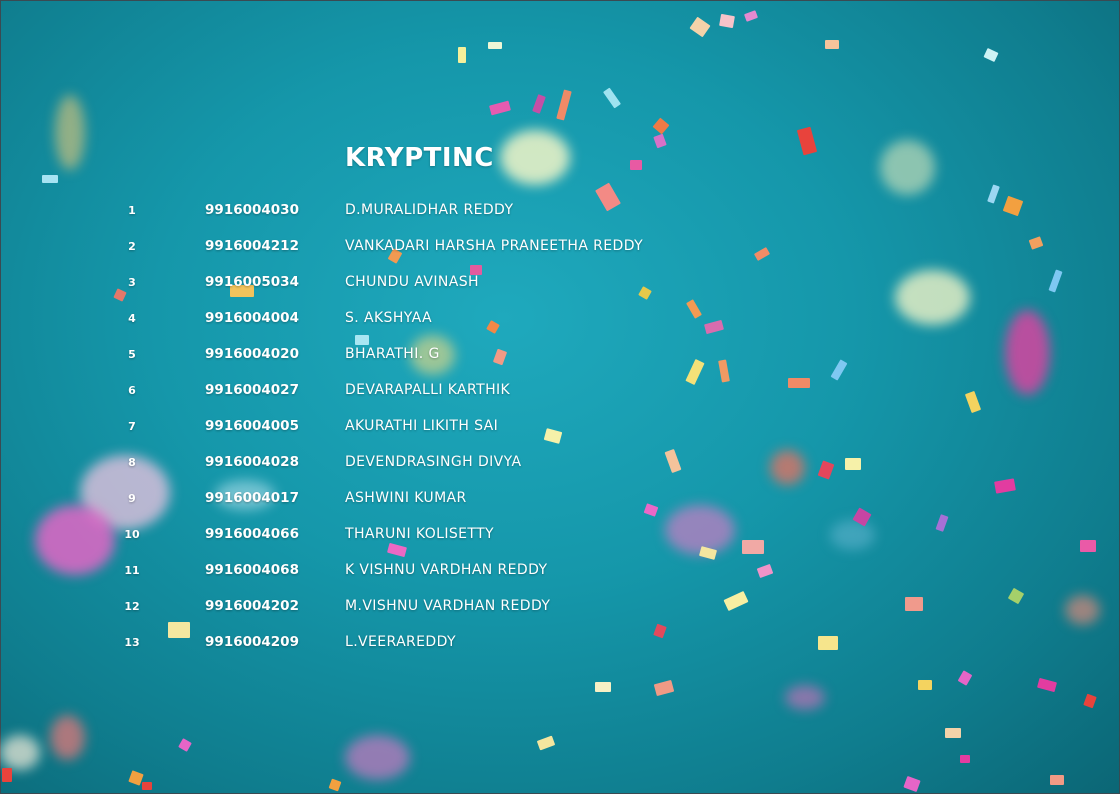  Describe the element at coordinates (422, 426) in the screenshot. I see `member-name: AKURATHI LIKITH SAI` at that location.